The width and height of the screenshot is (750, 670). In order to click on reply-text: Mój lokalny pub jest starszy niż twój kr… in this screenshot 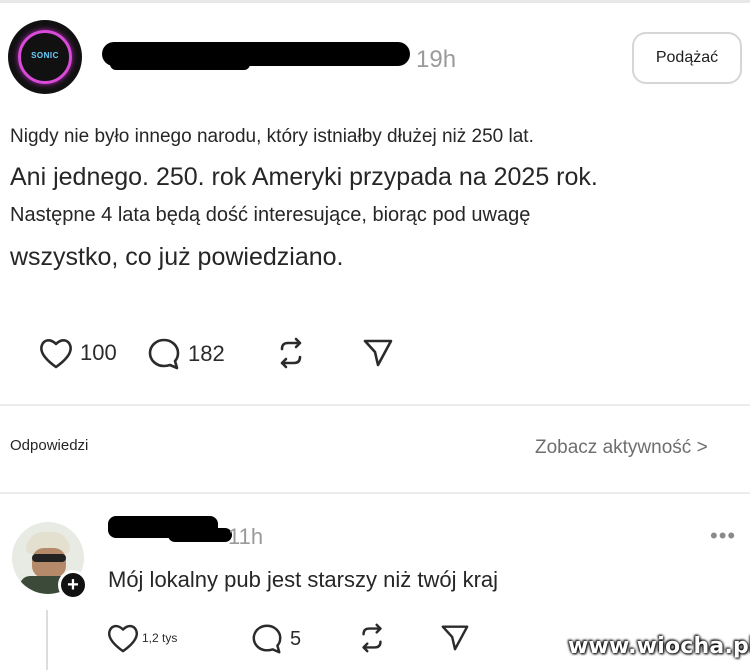, I will do `click(303, 579)`.